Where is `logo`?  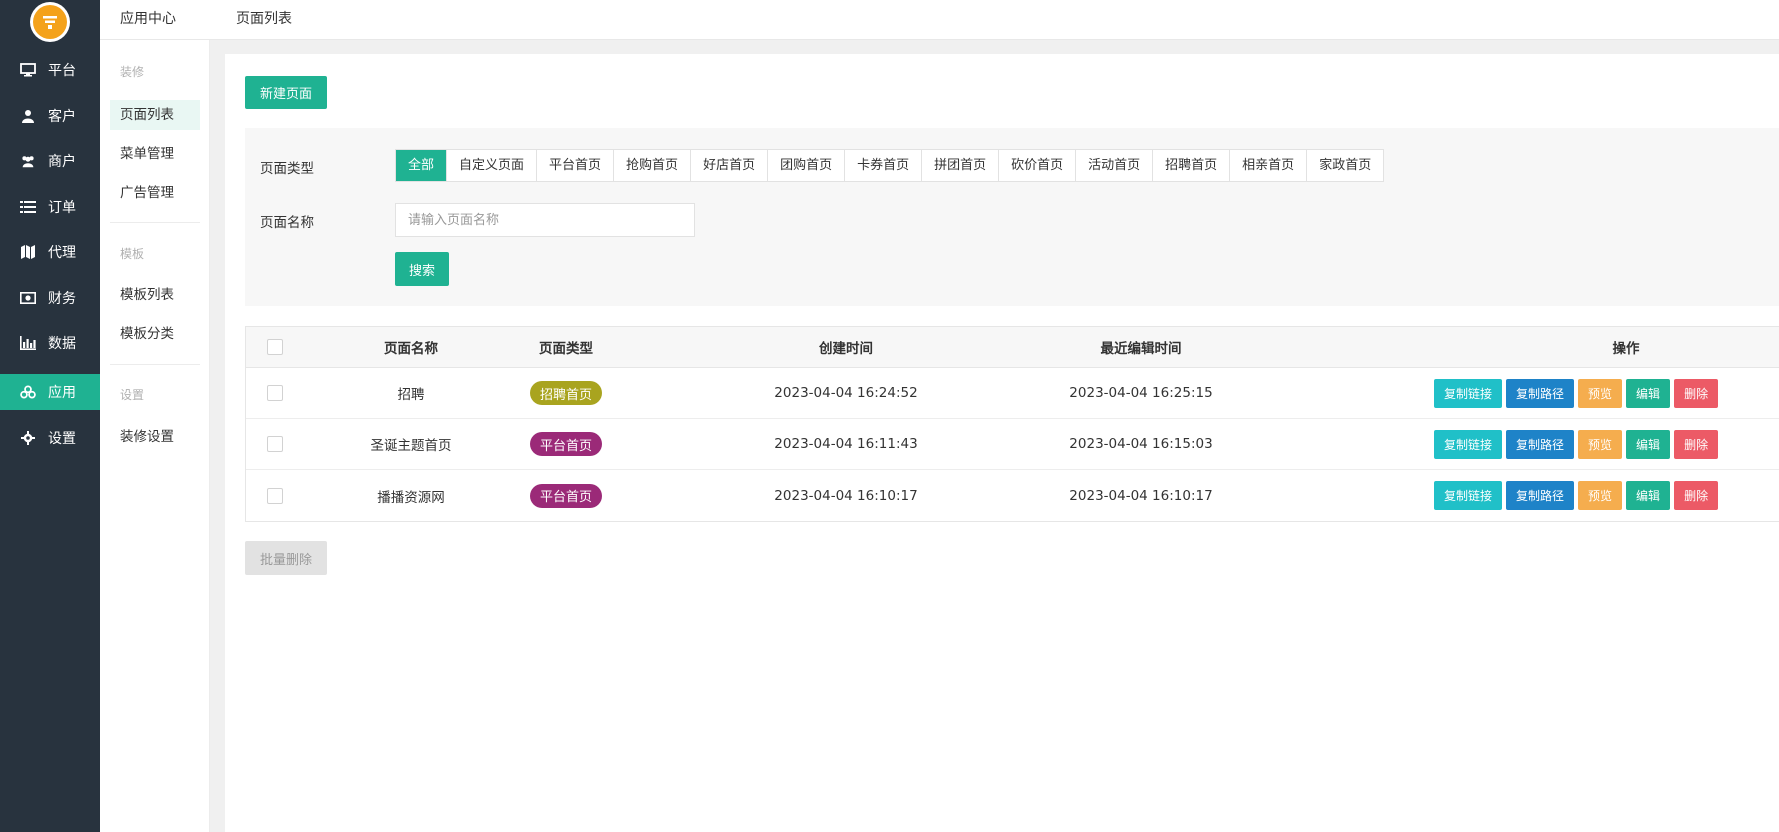
logo is located at coordinates (50, 22).